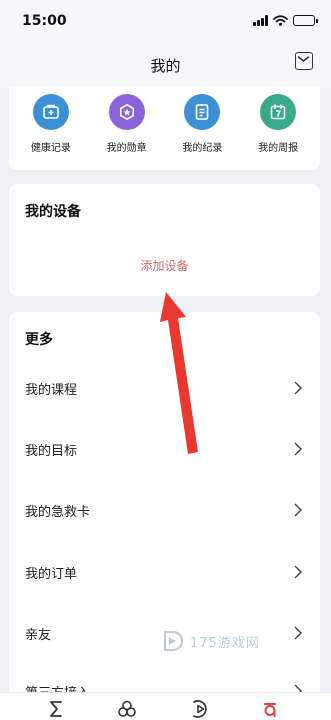 The height and width of the screenshot is (720, 331). I want to click on more-section-title: 更多, so click(39, 340).